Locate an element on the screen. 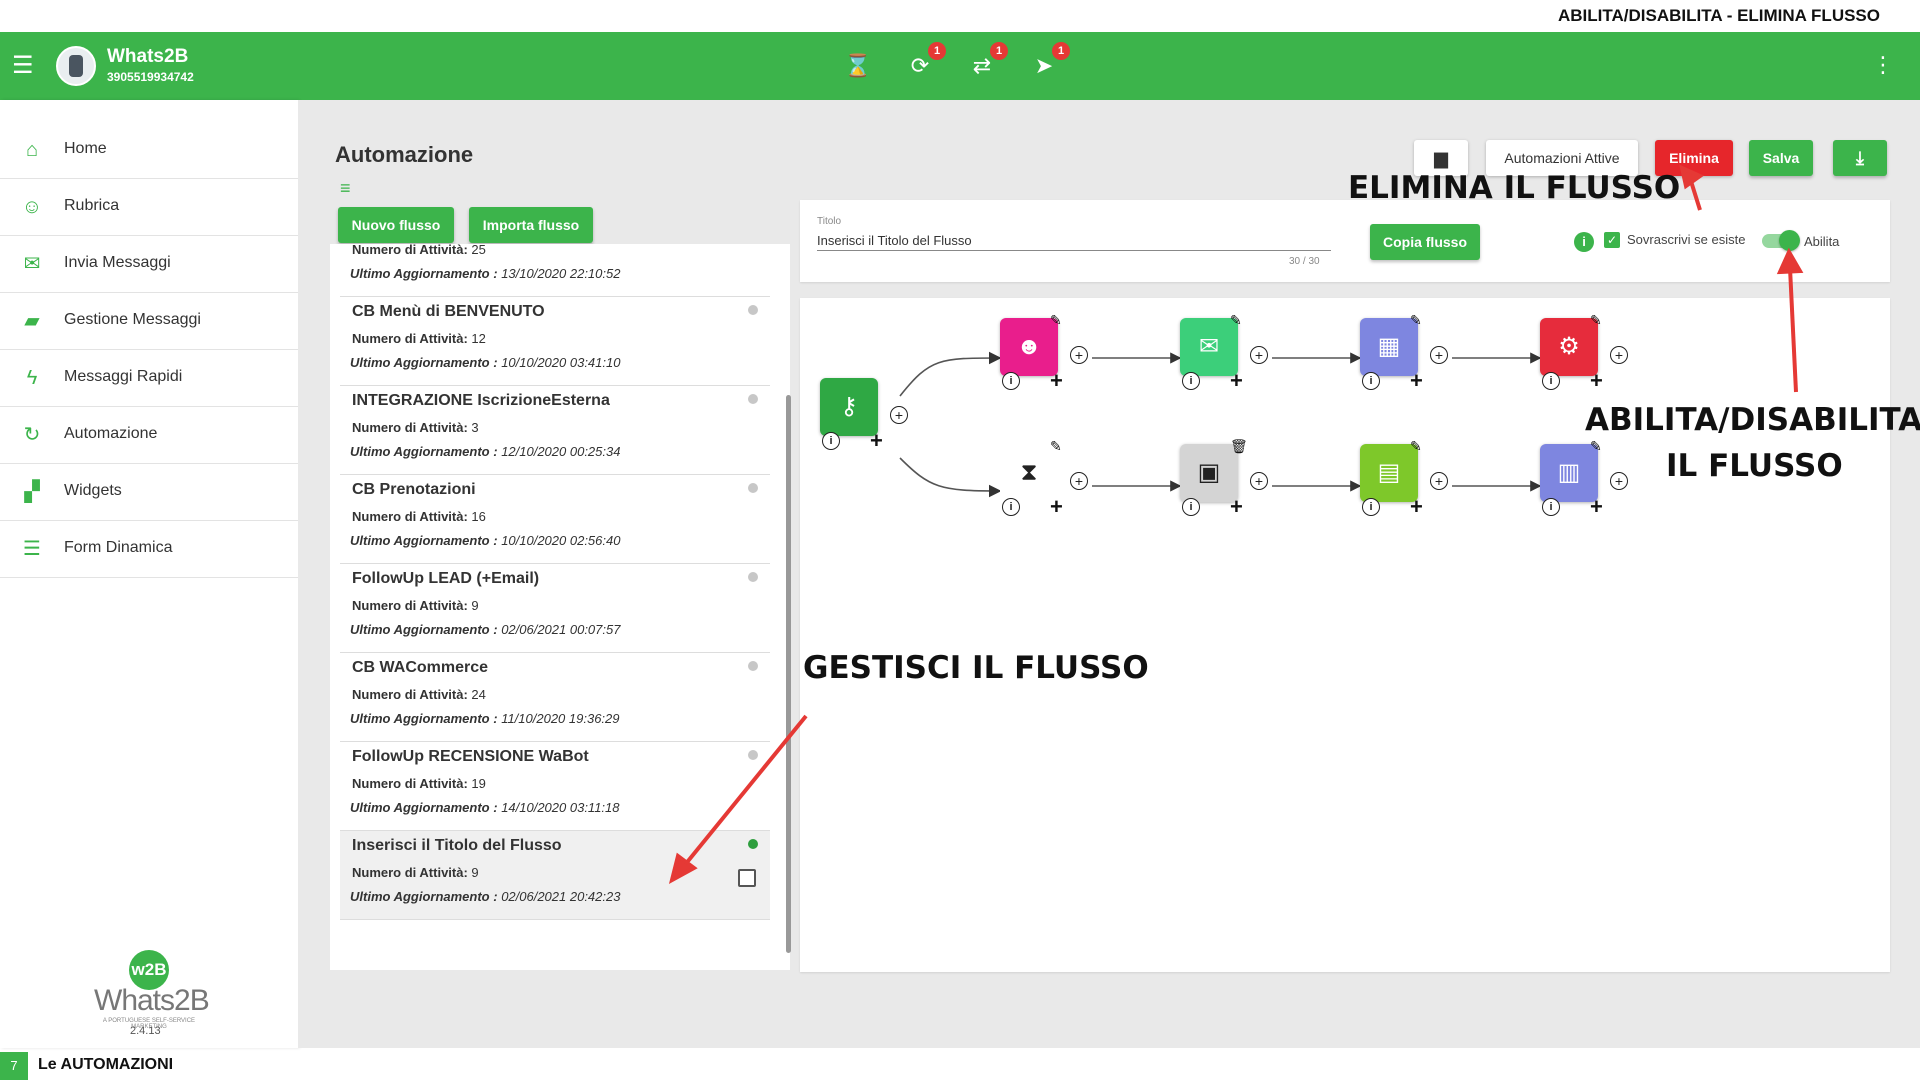 This screenshot has width=1920, height=1080. flash-icon: ϟ is located at coordinates (32, 378).